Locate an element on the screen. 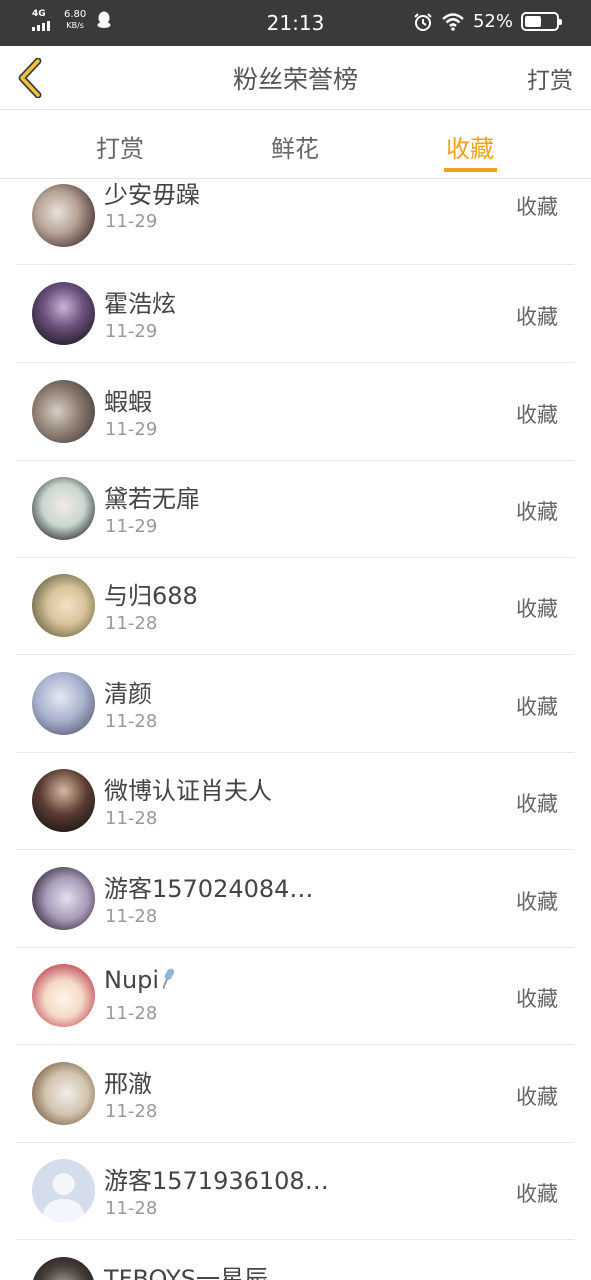  default-user-icon is located at coordinates (63, 1197).